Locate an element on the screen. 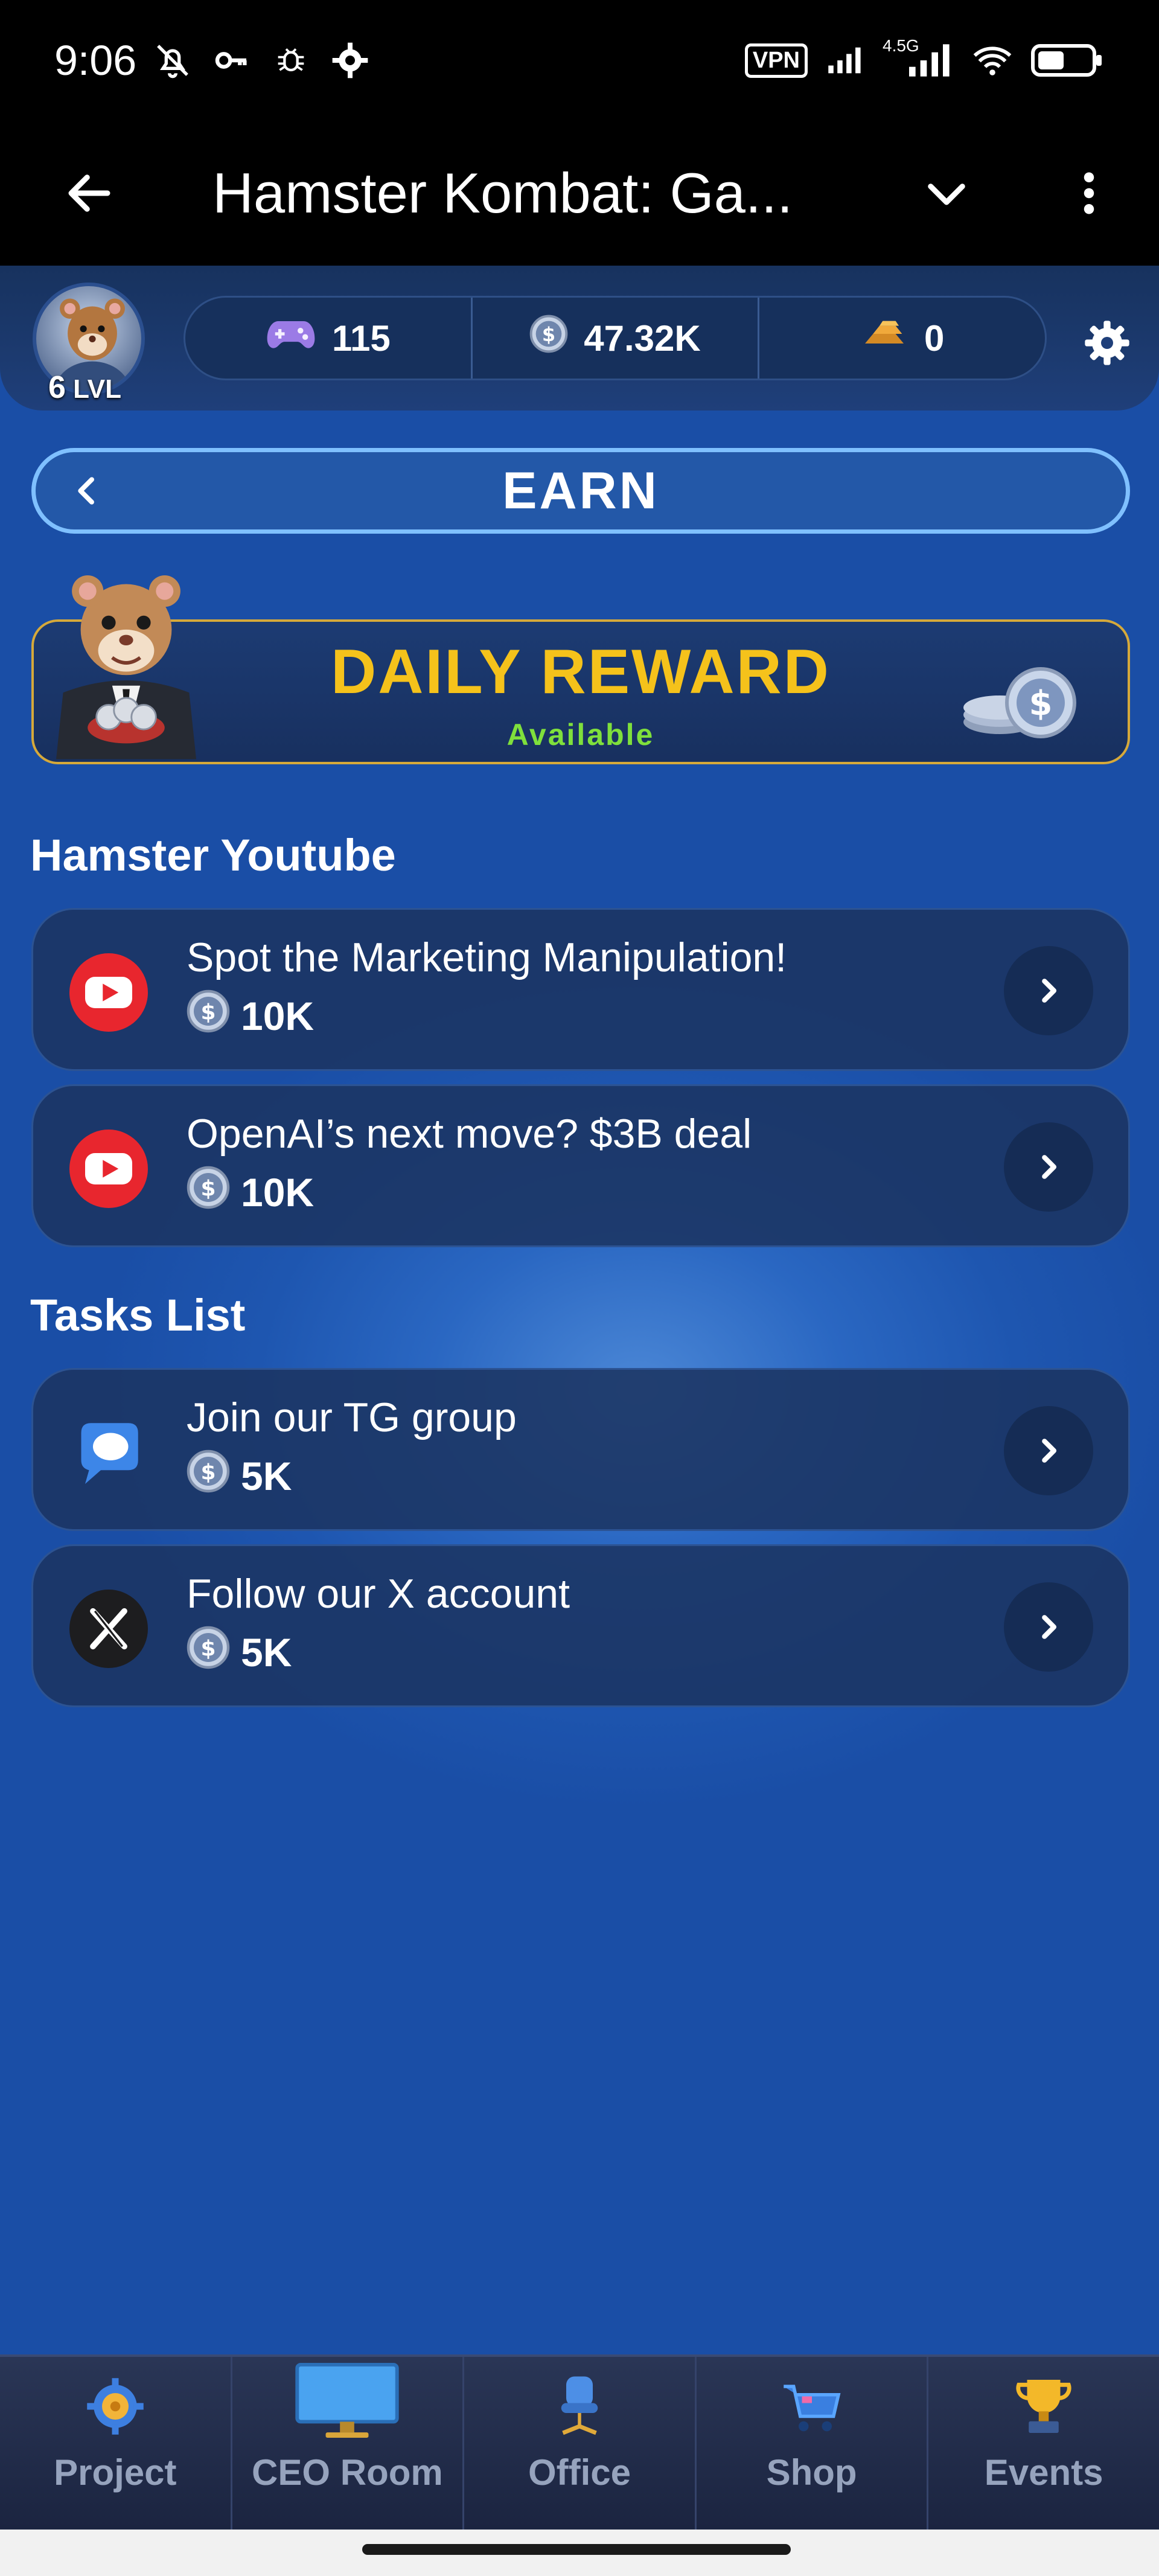 The image size is (1159, 2576). telegram-chat-icon is located at coordinates (108, 1452).